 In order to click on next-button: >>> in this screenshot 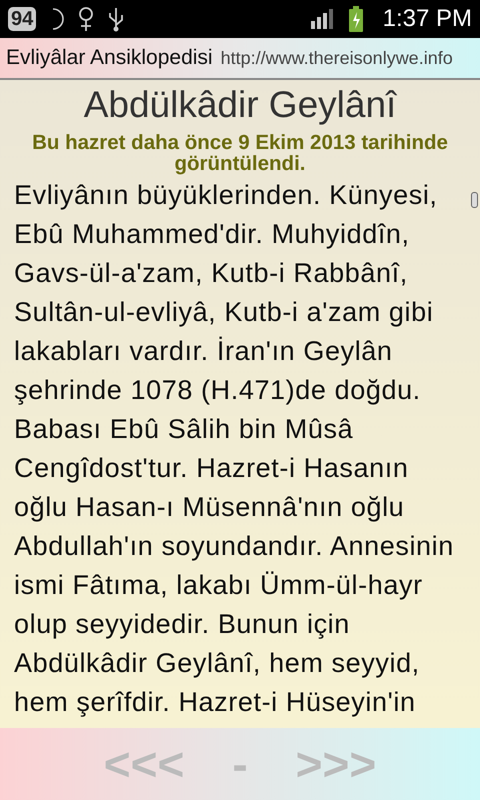, I will do `click(336, 764)`.